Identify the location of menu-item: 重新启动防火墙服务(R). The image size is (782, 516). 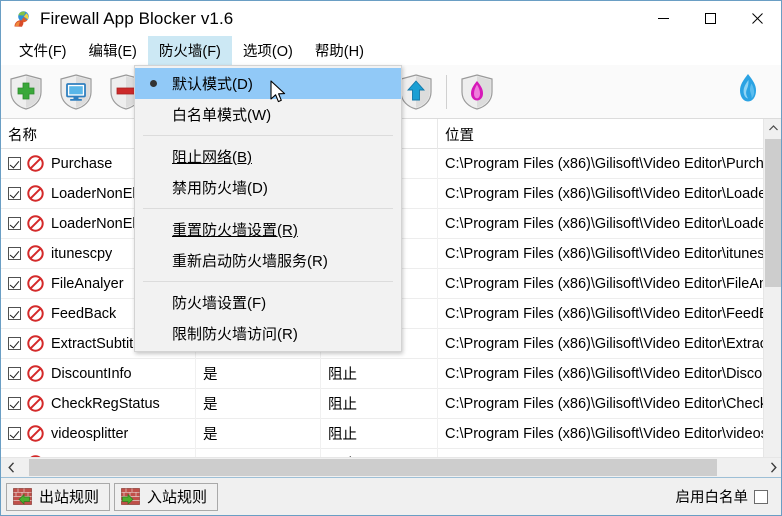
(268, 260).